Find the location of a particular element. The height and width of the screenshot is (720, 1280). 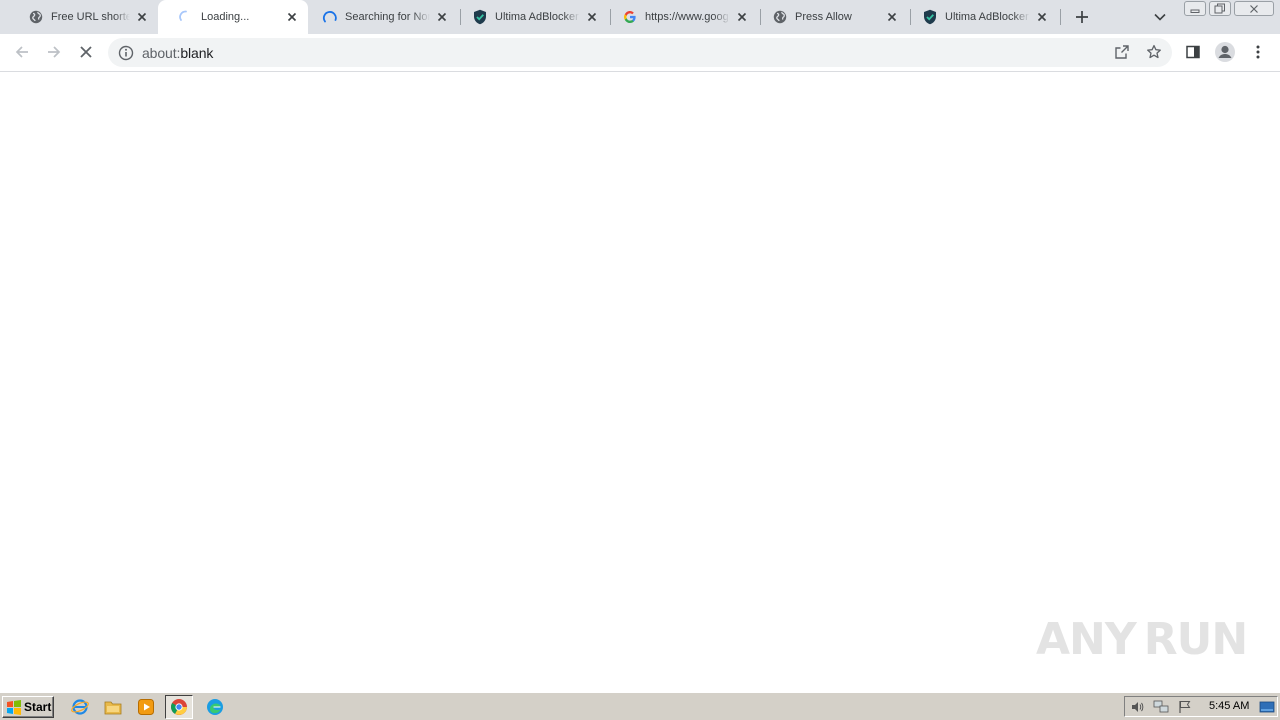

start-button: Start is located at coordinates (28, 707).